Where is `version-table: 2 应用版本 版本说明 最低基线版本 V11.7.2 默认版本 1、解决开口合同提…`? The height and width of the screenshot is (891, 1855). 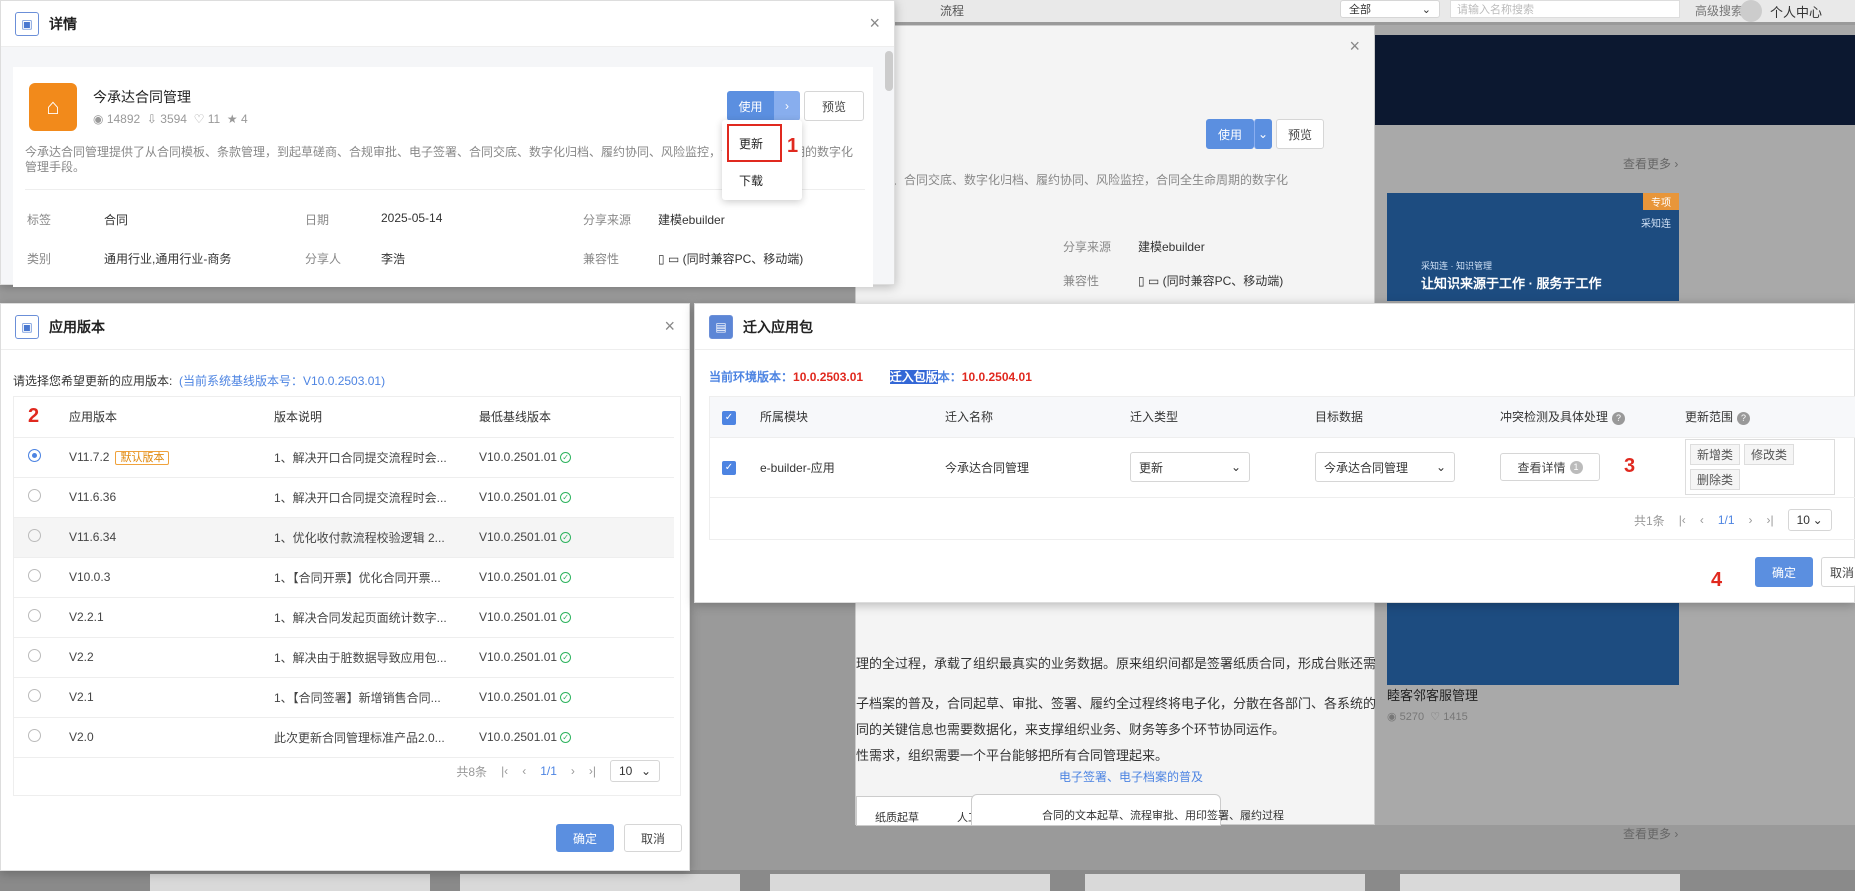 version-table: 2 应用版本 版本说明 最低基线版本 V11.7.2 默认版本 1、解决开口合同提… is located at coordinates (344, 577).